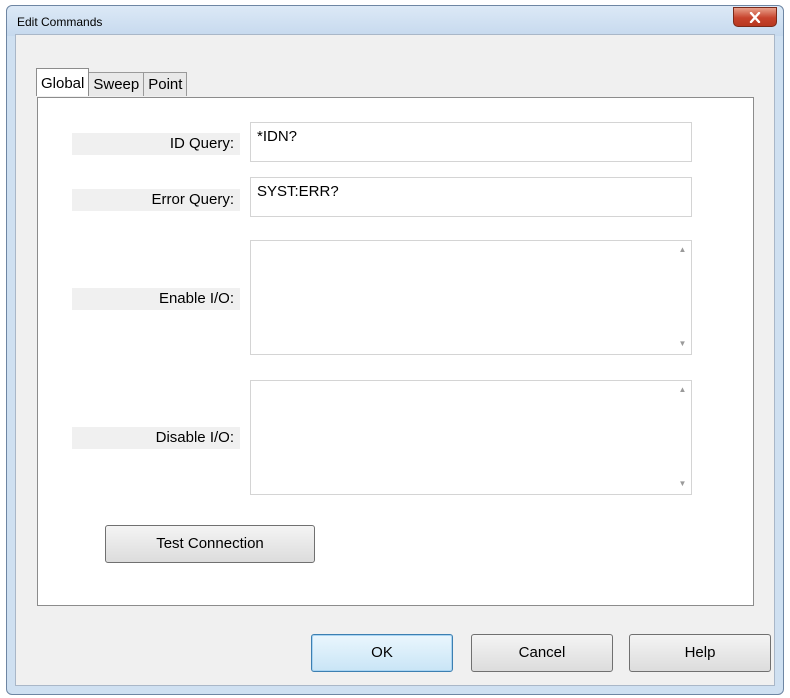  What do you see at coordinates (60, 22) in the screenshot?
I see `window-title: Edit Commands` at bounding box center [60, 22].